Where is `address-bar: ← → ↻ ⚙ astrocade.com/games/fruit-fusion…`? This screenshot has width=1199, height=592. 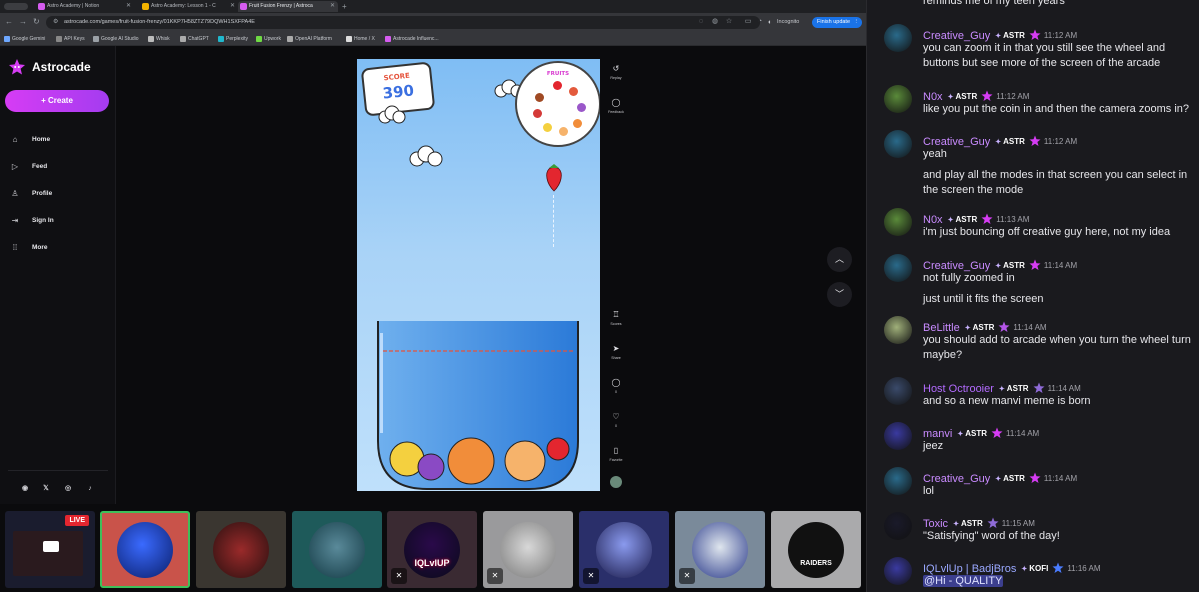
address-bar: ← → ↻ ⚙ astrocade.com/games/fruit-fusion… is located at coordinates (433, 22).